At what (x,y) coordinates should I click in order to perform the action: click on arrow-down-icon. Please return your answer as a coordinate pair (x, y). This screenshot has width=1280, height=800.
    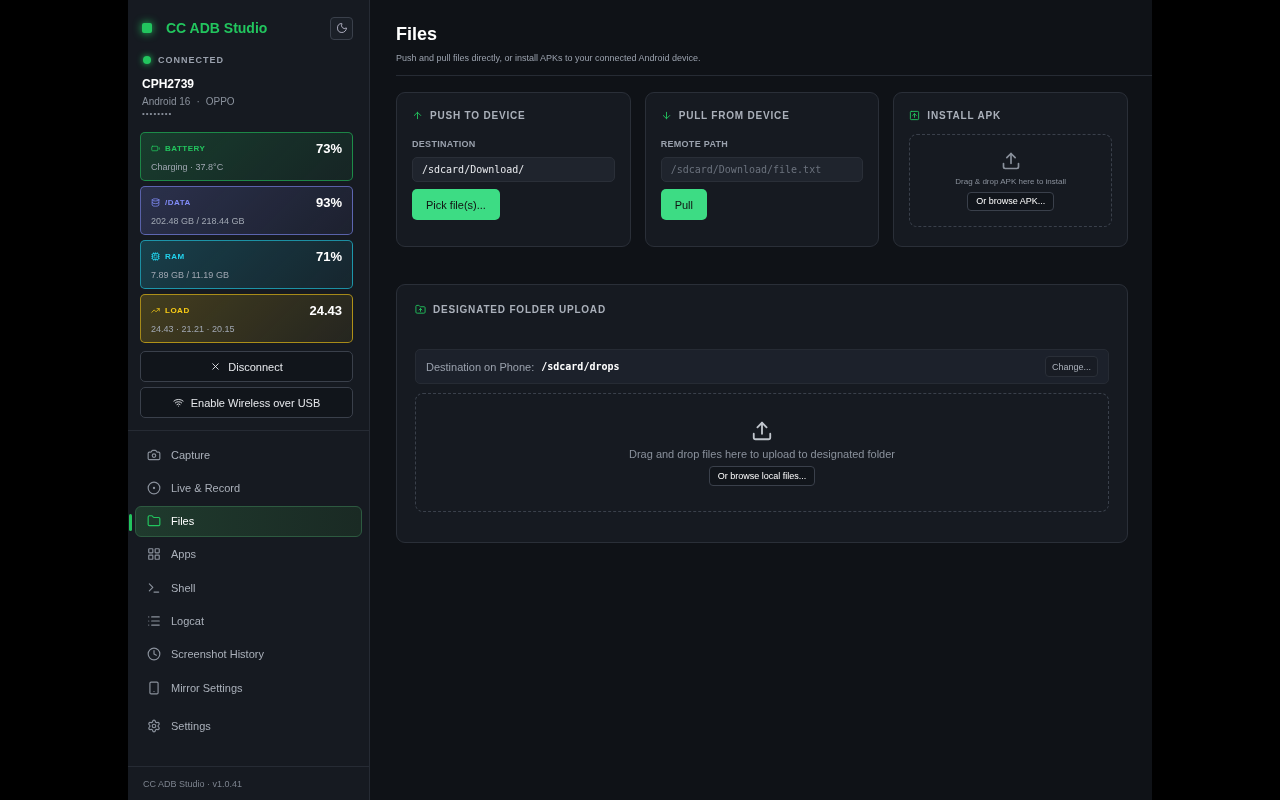
    Looking at the image, I should click on (666, 115).